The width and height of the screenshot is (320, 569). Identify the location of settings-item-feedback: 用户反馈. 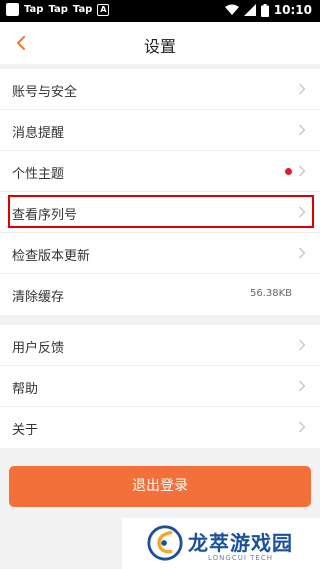
(160, 345).